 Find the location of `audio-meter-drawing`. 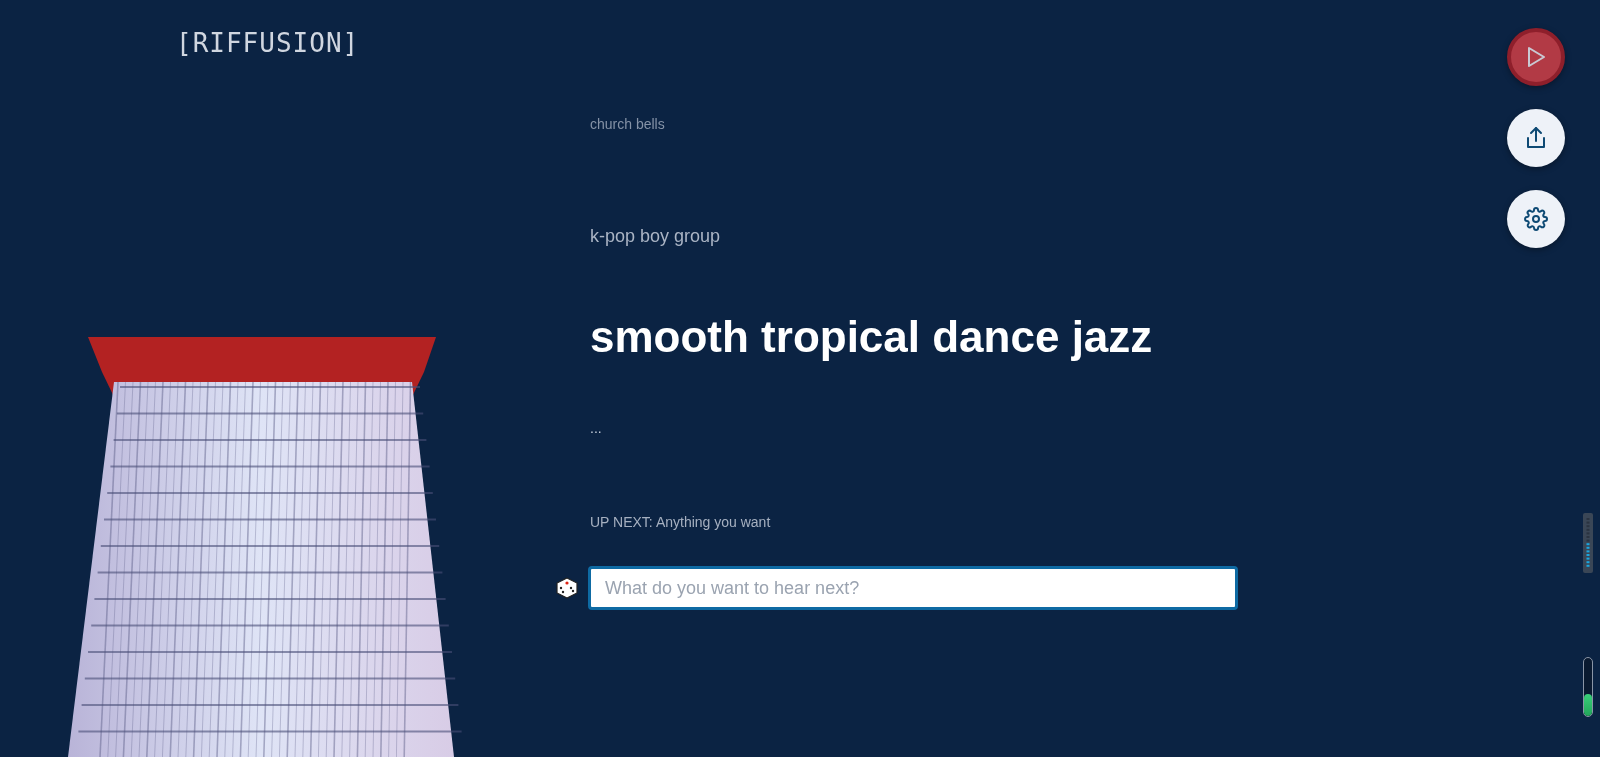

audio-meter-drawing is located at coordinates (1588, 543).